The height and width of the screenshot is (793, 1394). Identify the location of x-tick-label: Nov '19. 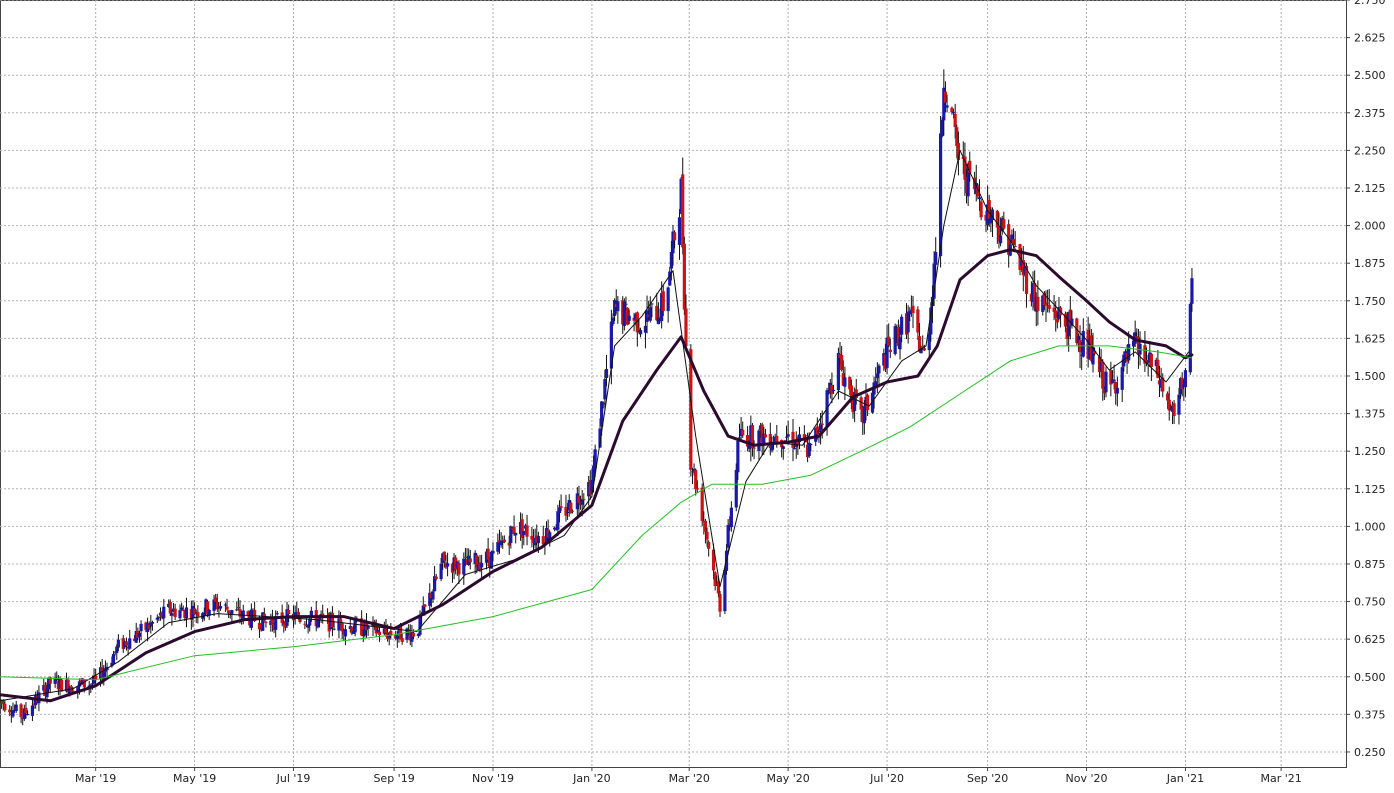
(493, 778).